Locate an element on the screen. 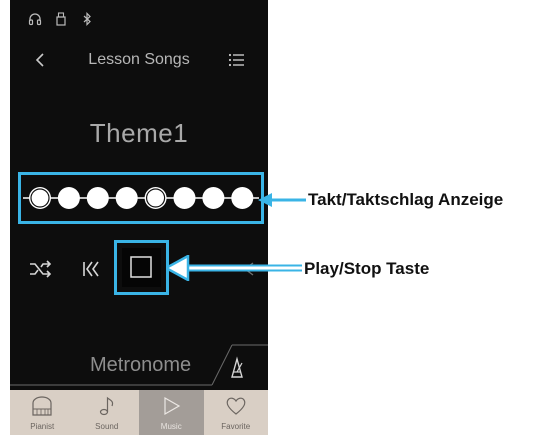 This screenshot has width=552, height=435. usb-icon is located at coordinates (61, 19).